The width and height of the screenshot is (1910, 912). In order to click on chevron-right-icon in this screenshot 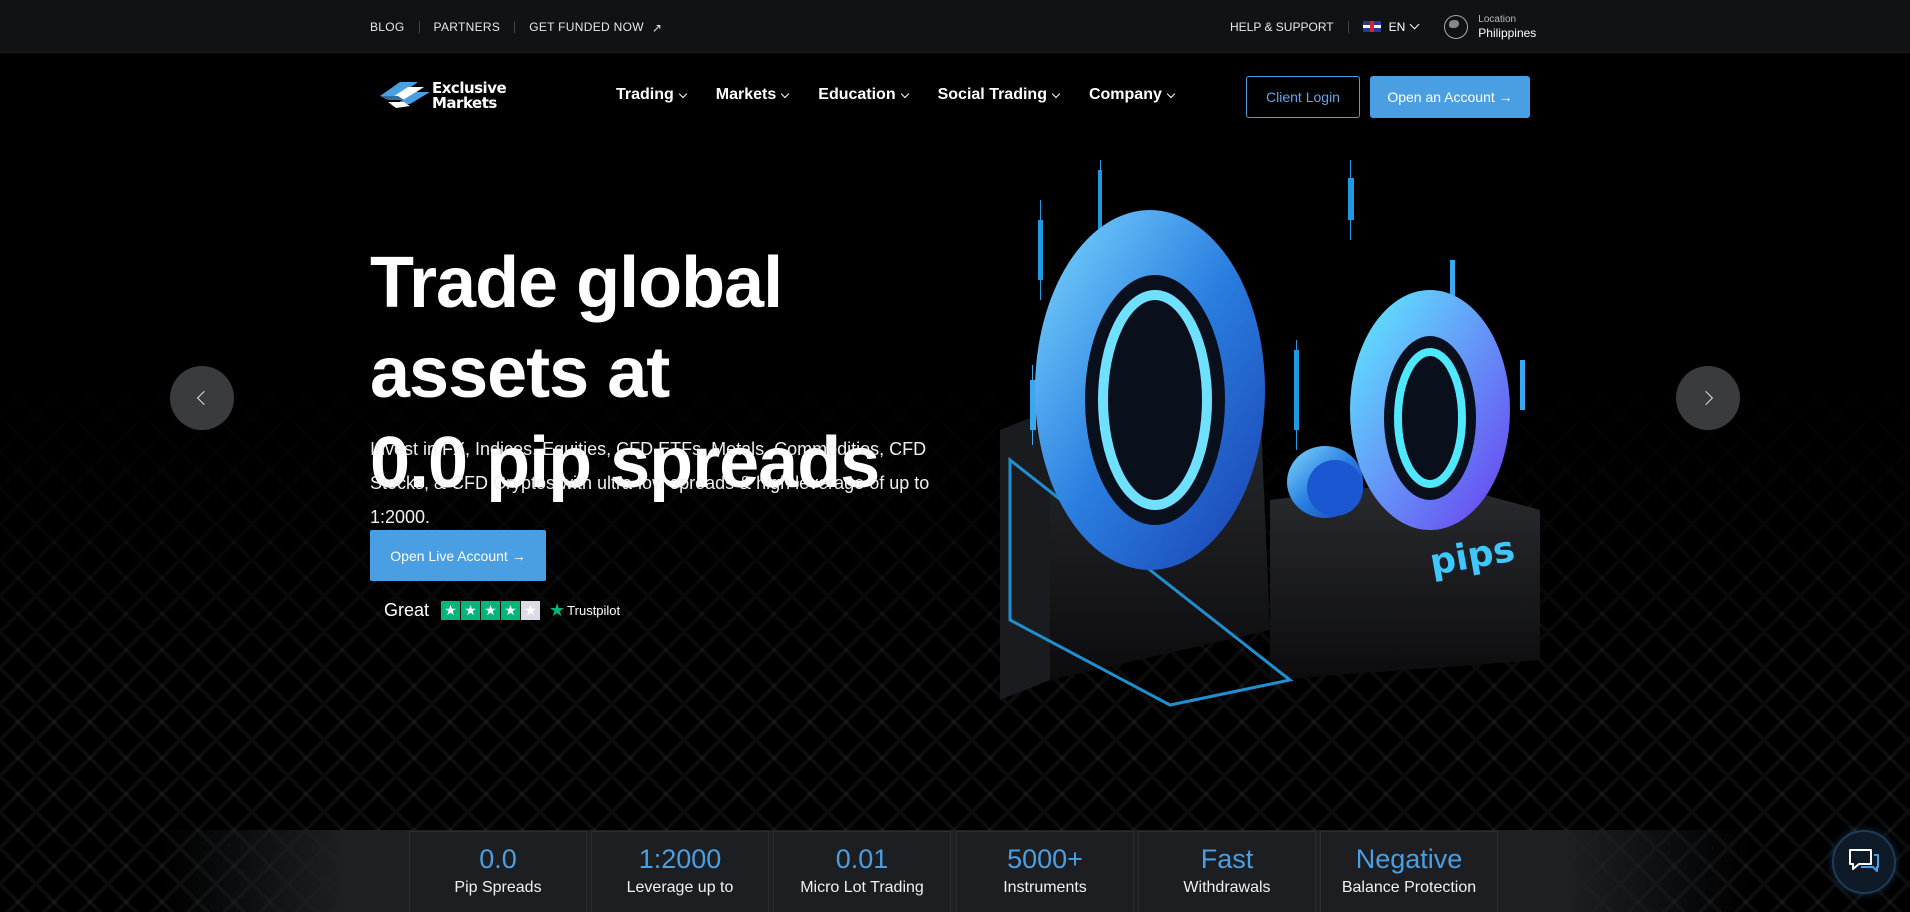, I will do `click(1706, 398)`.